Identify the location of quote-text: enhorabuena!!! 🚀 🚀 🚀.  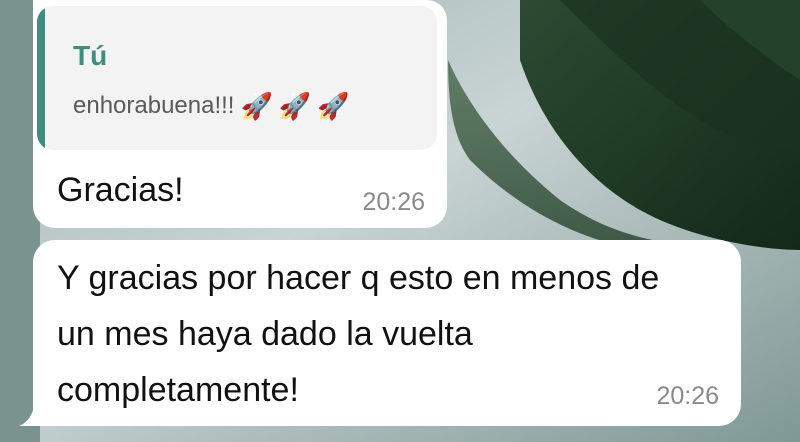
(211, 106).